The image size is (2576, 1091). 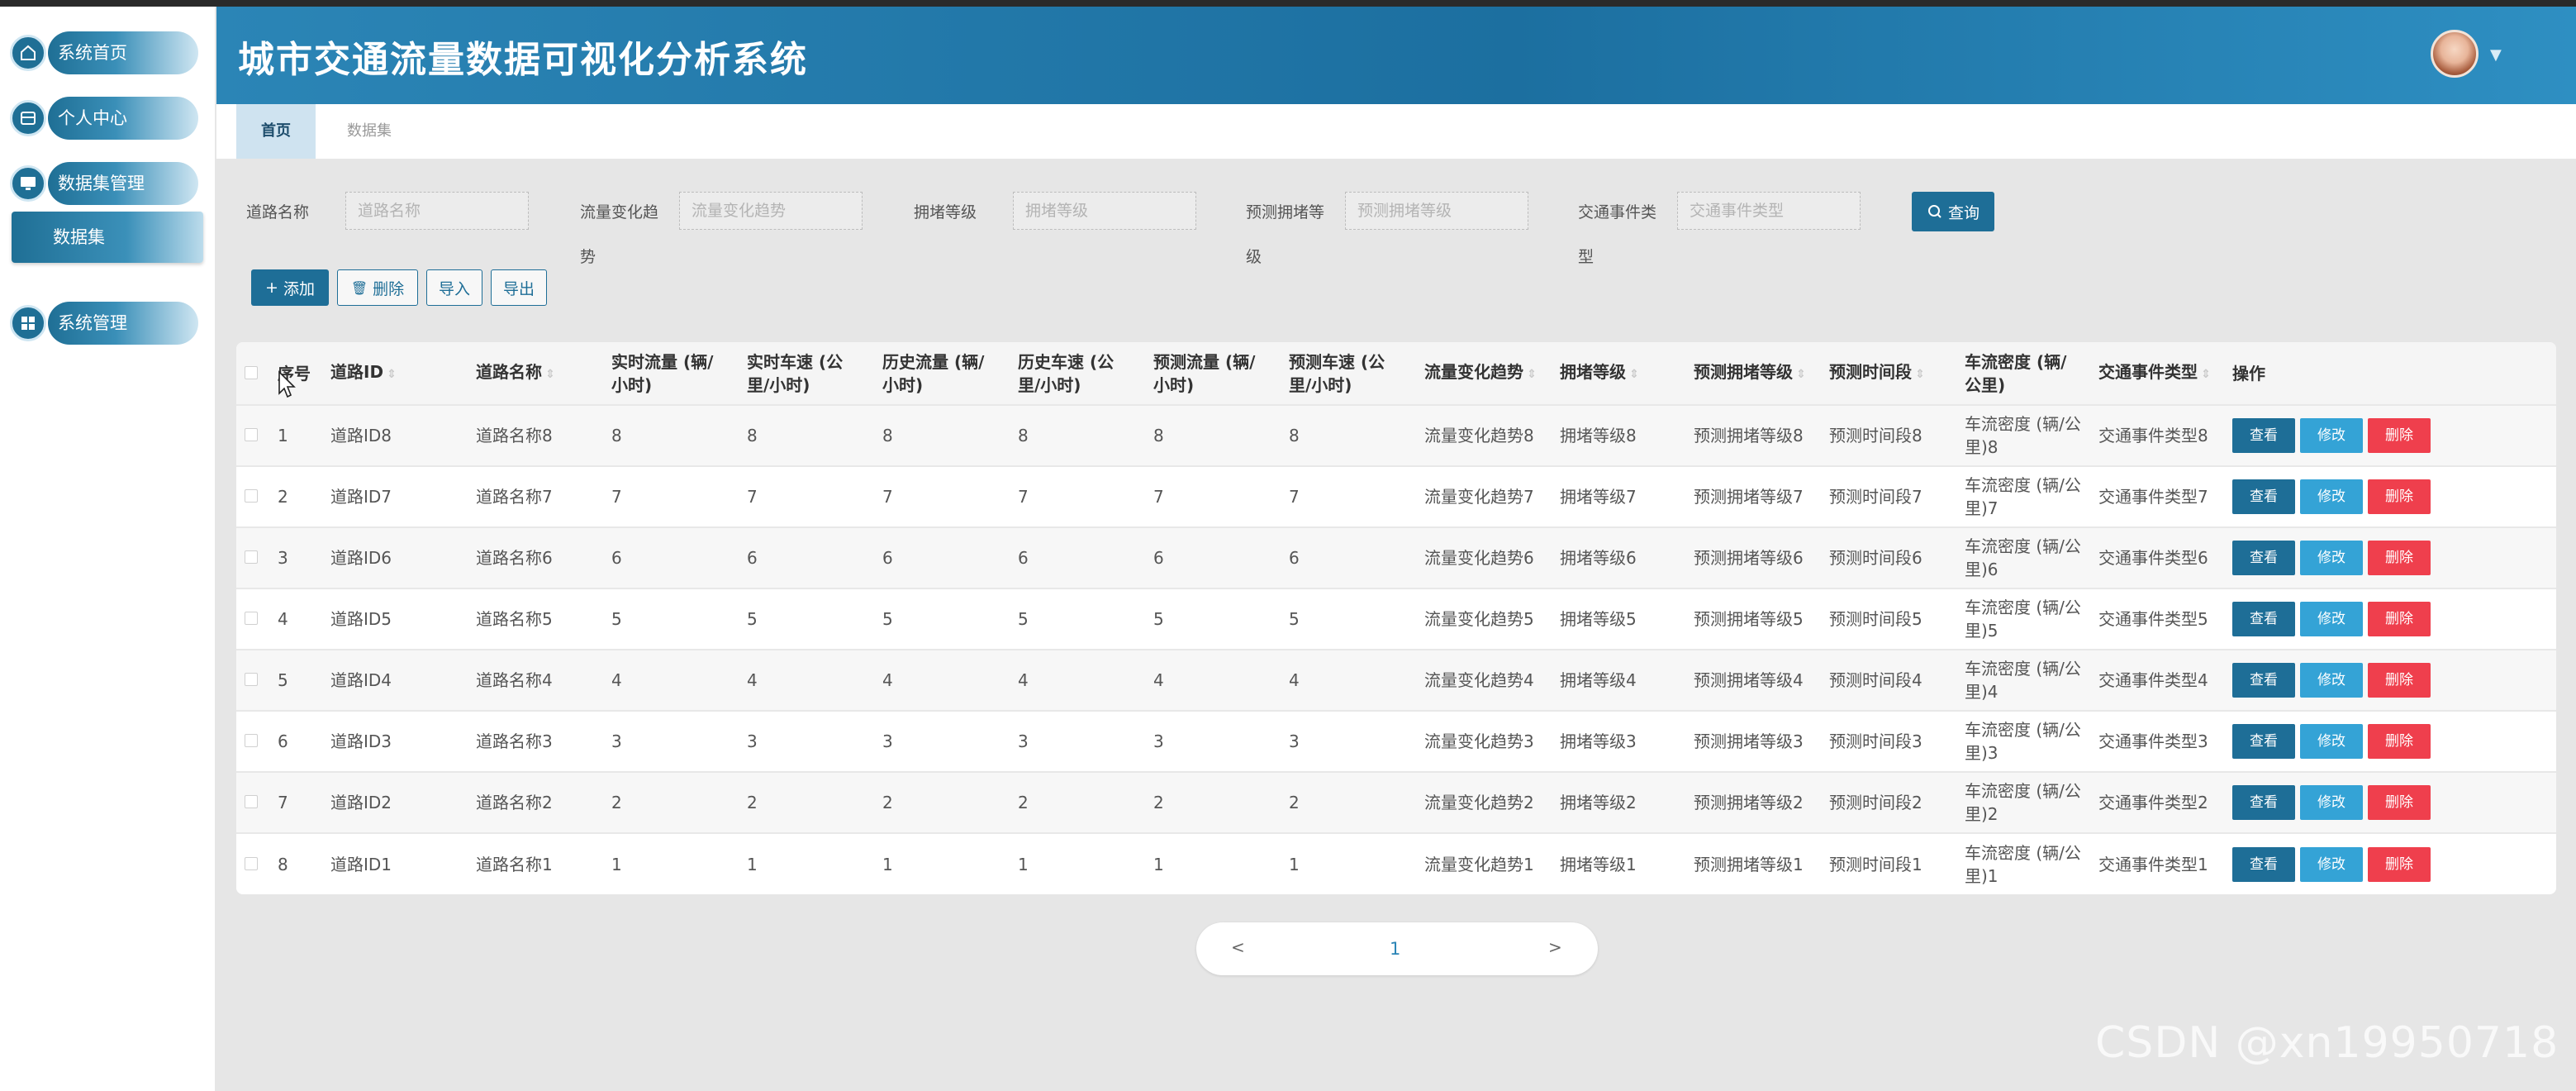 What do you see at coordinates (107, 237) in the screenshot?
I see `sidebar-subitem-dataset: 数据集` at bounding box center [107, 237].